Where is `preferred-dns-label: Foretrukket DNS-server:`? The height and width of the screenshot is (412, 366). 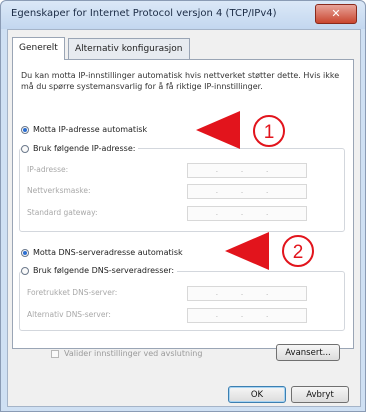
preferred-dns-label: Foretrukket DNS-server: is located at coordinates (72, 292).